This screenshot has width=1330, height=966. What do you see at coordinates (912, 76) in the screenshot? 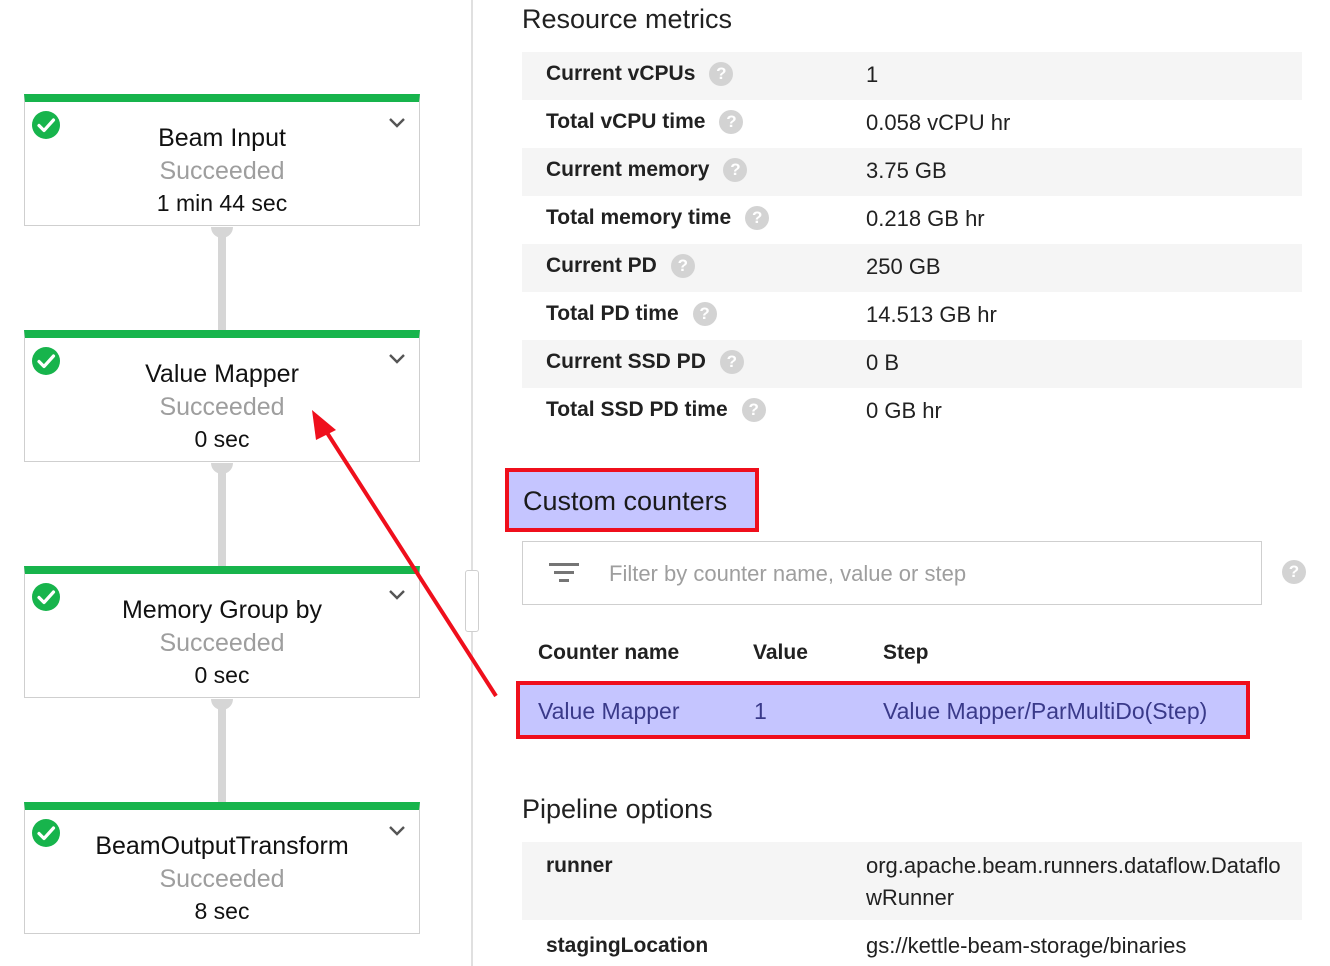
I see `metric-row: Current vCPUs? 1` at bounding box center [912, 76].